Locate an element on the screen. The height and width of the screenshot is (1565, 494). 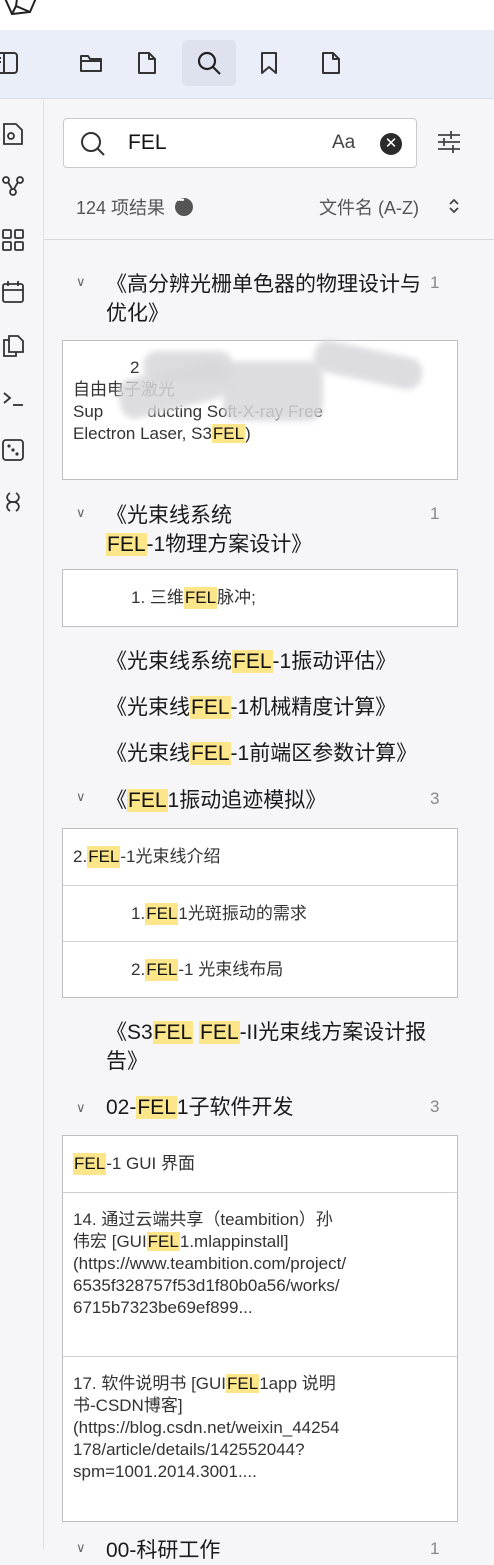
match-snippet: FEL -1 GUI 界面 is located at coordinates (260, 1164).